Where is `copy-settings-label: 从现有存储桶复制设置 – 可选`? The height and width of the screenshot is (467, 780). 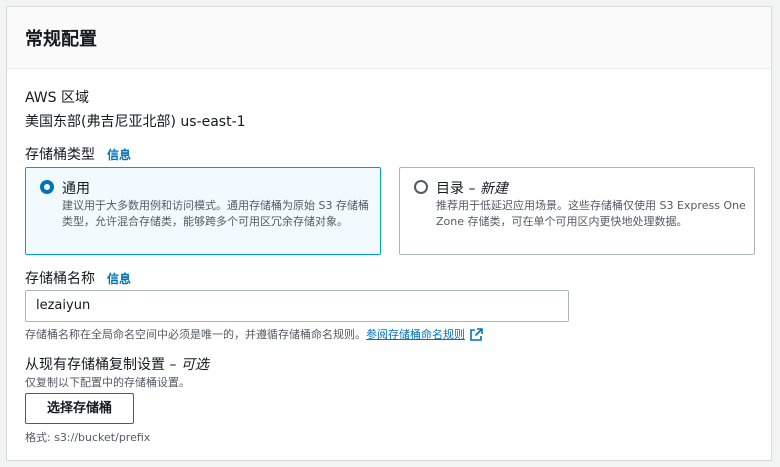
copy-settings-label: 从现有存储桶复制设置 – 可选 is located at coordinates (117, 364).